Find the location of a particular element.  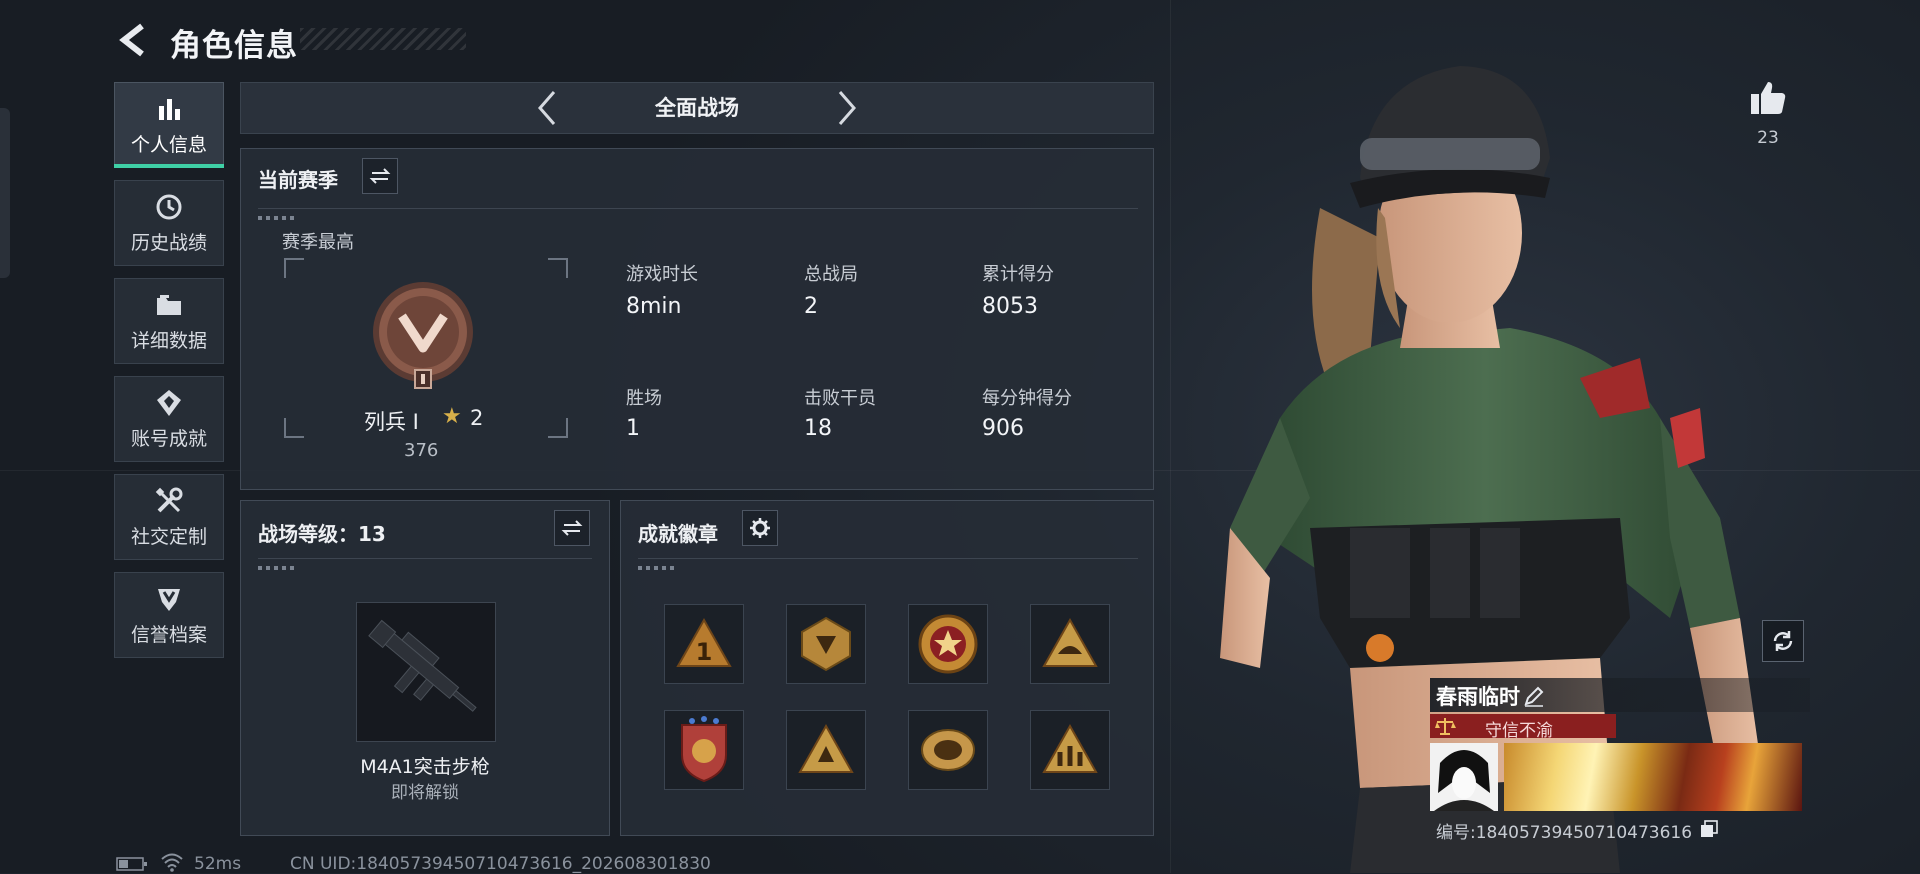

player-id: 编号:1840573945071047361​6 is located at coordinates (1564, 833).